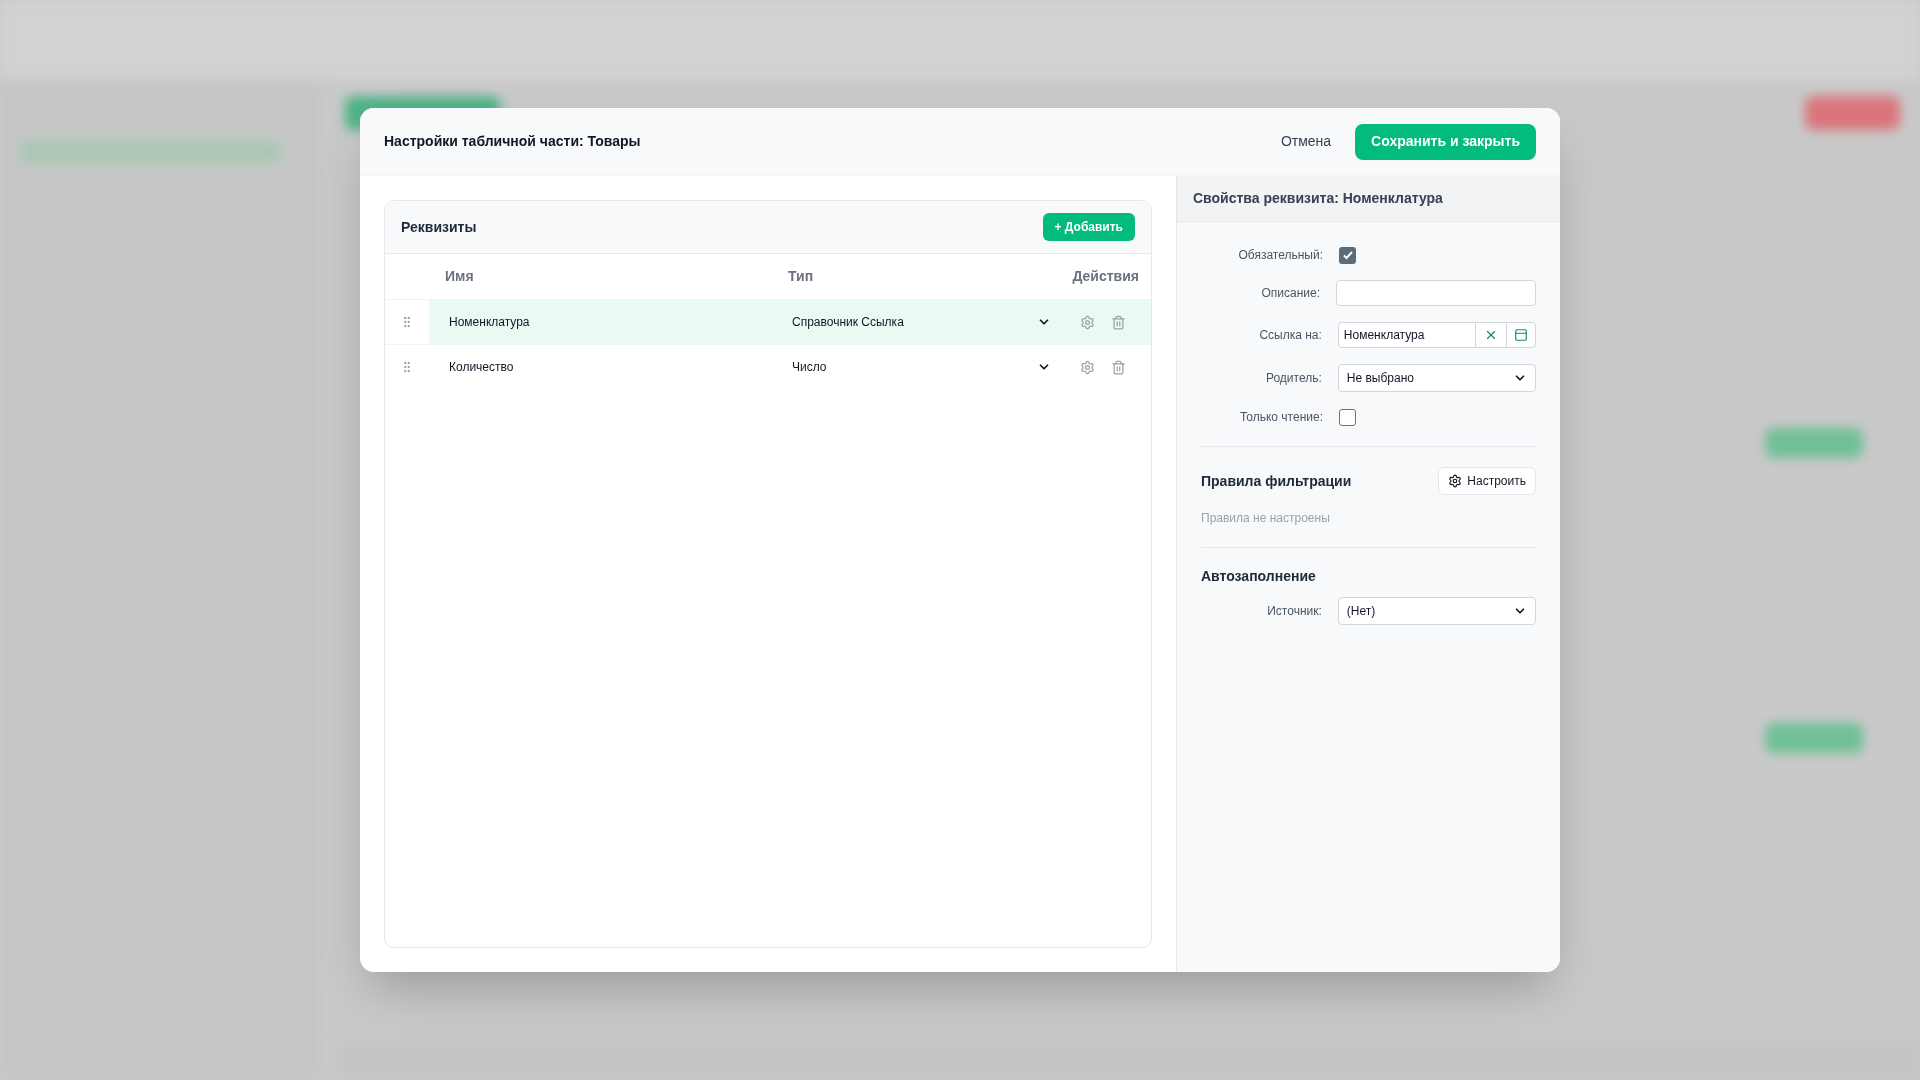 Image resolution: width=1920 pixels, height=1080 pixels. What do you see at coordinates (1406, 335) in the screenshot?
I see `reference-field: Номенклатура` at bounding box center [1406, 335].